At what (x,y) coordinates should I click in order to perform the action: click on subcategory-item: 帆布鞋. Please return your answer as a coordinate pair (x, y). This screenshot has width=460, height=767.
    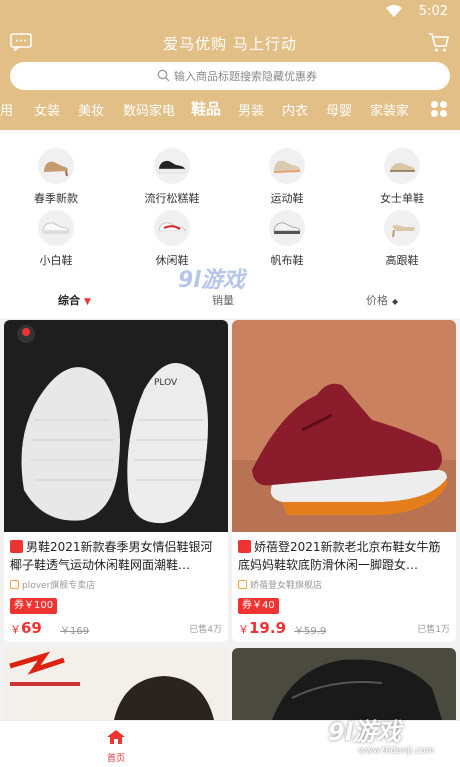
    Looking at the image, I should click on (287, 239).